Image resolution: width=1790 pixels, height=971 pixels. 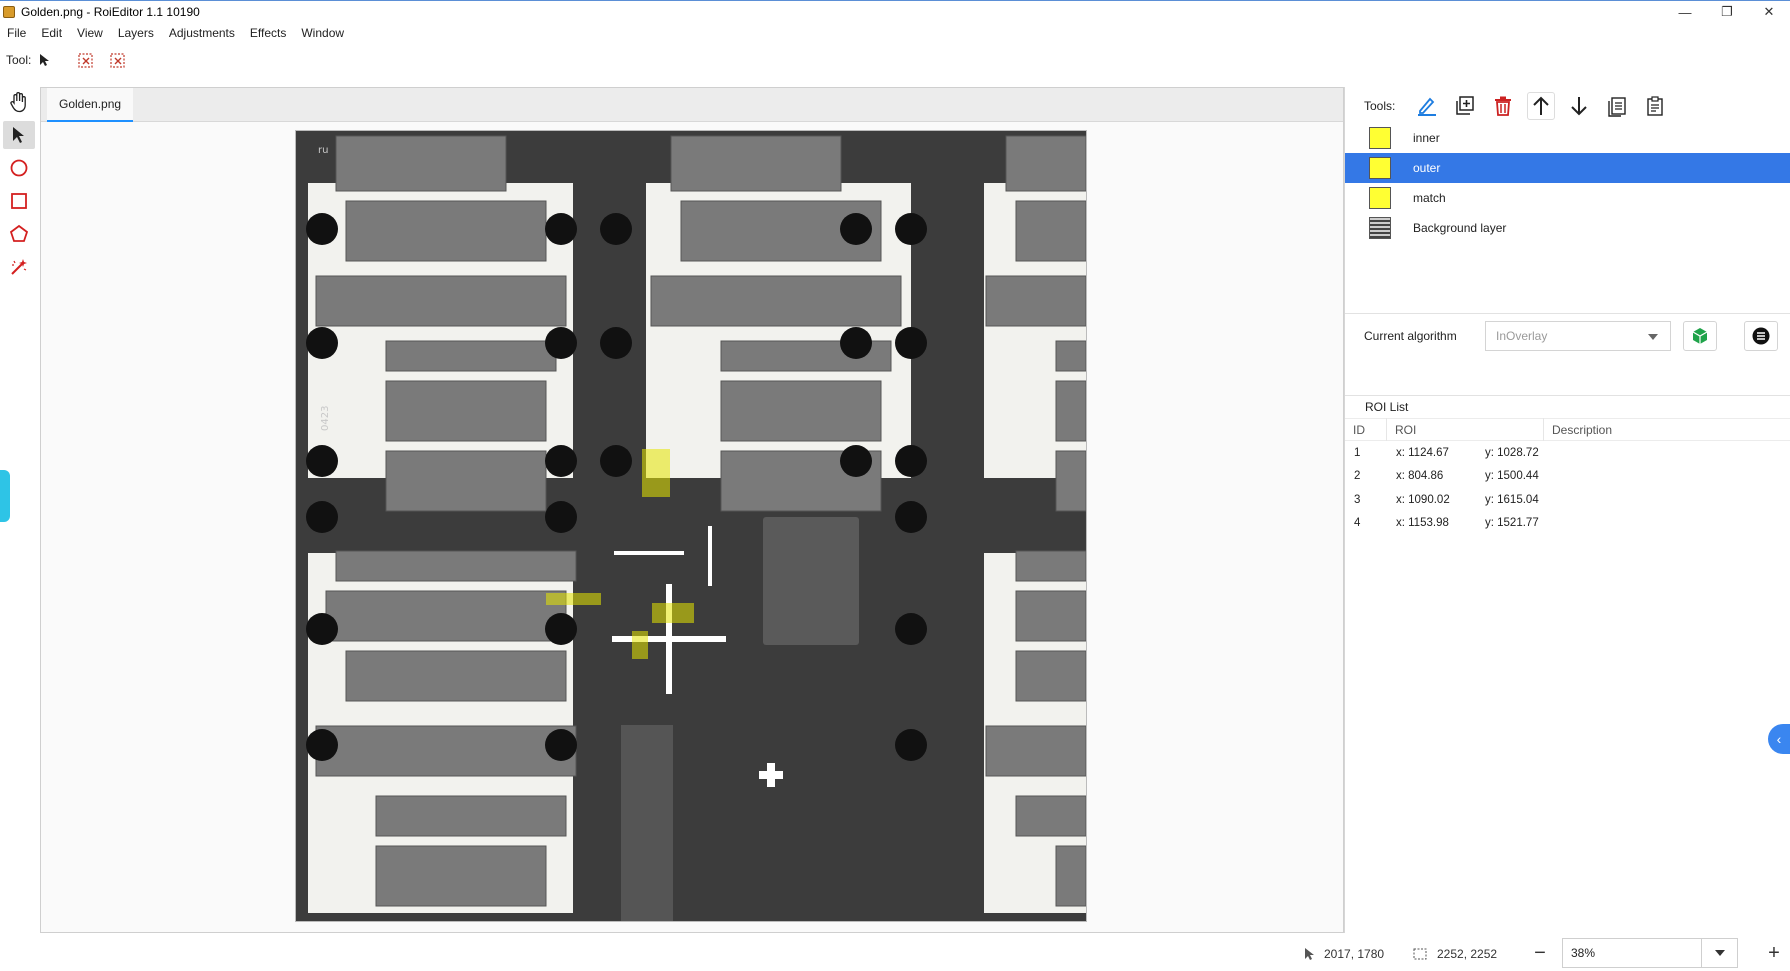 What do you see at coordinates (1583, 953) in the screenshot?
I see `zoom-value: 38%` at bounding box center [1583, 953].